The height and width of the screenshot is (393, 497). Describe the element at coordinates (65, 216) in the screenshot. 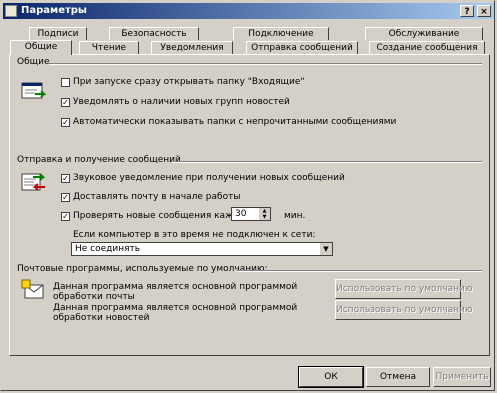

I see `check-new-mail-checkbox: ✓` at that location.